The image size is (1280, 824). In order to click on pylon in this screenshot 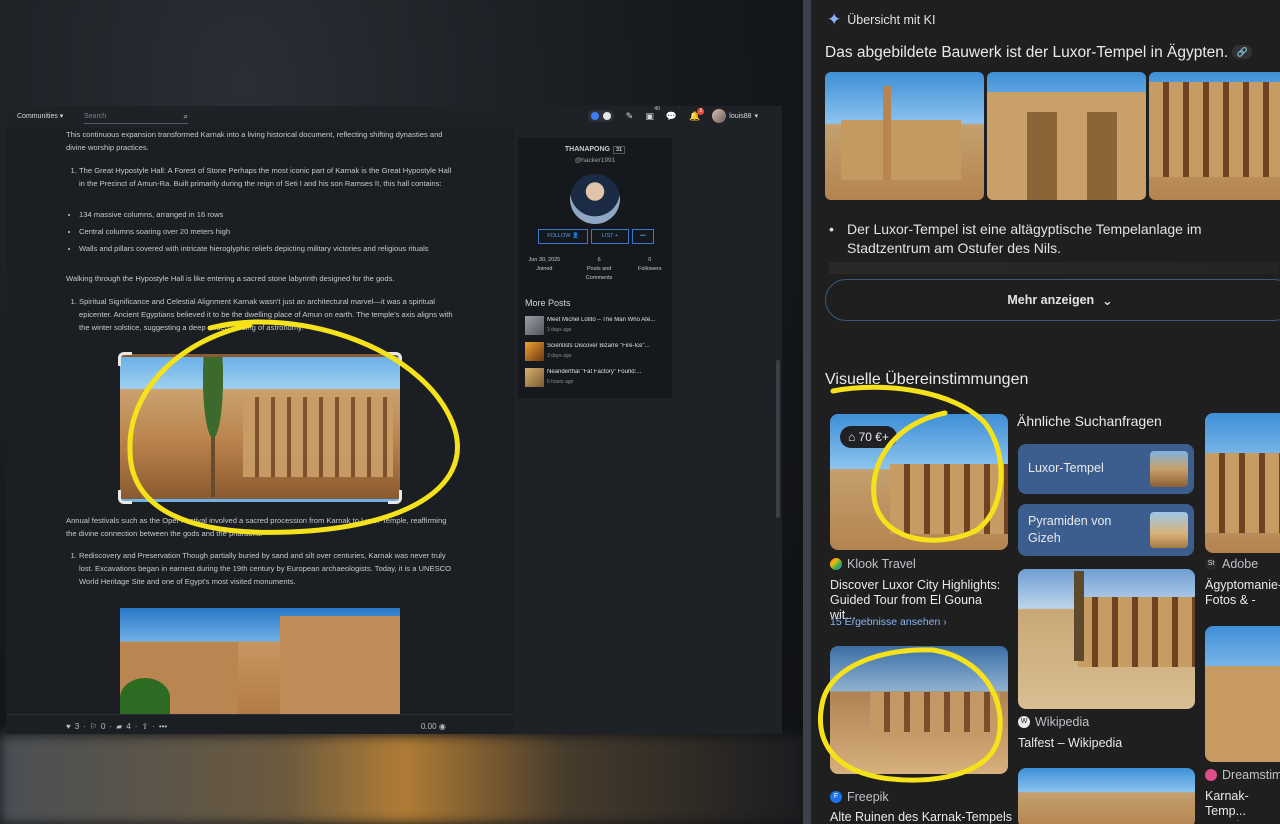, I will do `click(340, 667)`.